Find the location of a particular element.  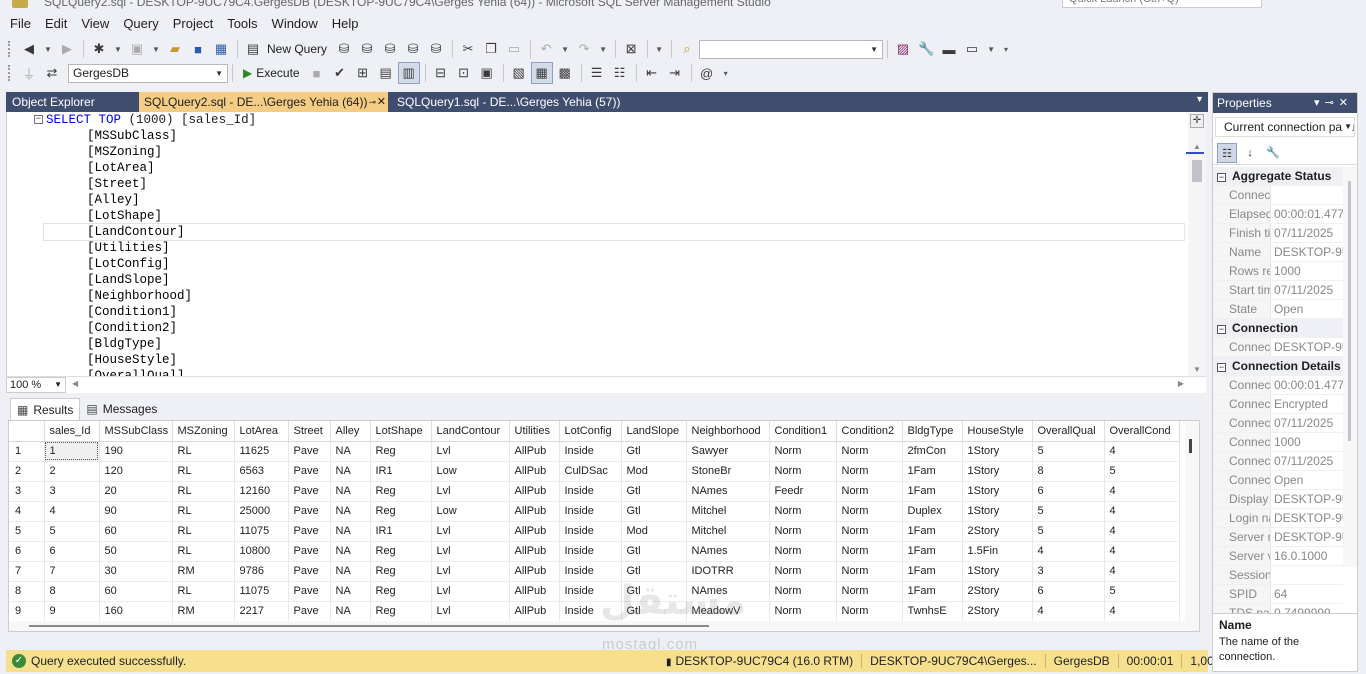

close-icon: ✕ is located at coordinates (381, 102).